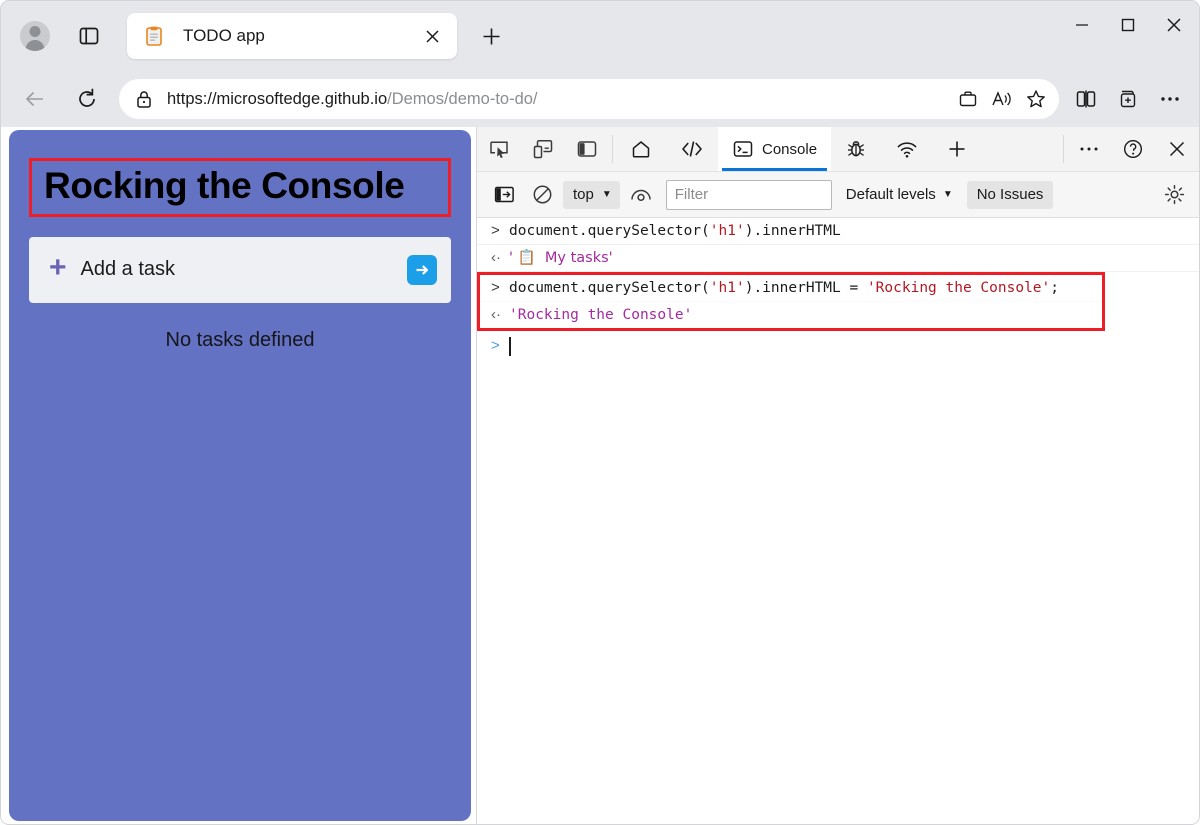 This screenshot has height=825, width=1200. Describe the element at coordinates (154, 36) in the screenshot. I see `clipboard-icon` at that location.